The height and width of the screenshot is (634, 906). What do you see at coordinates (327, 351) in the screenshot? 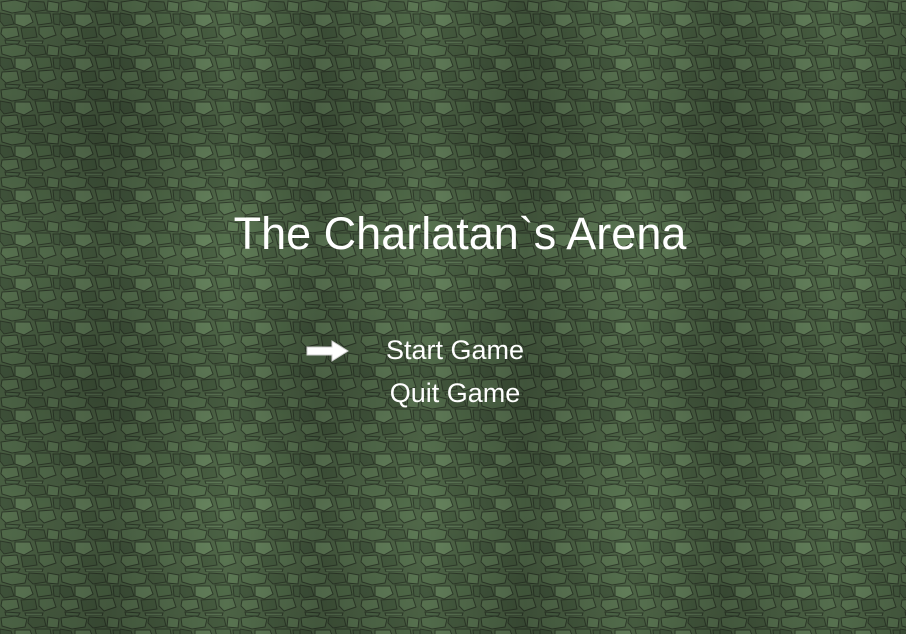
I see `right-arrow-icon` at bounding box center [327, 351].